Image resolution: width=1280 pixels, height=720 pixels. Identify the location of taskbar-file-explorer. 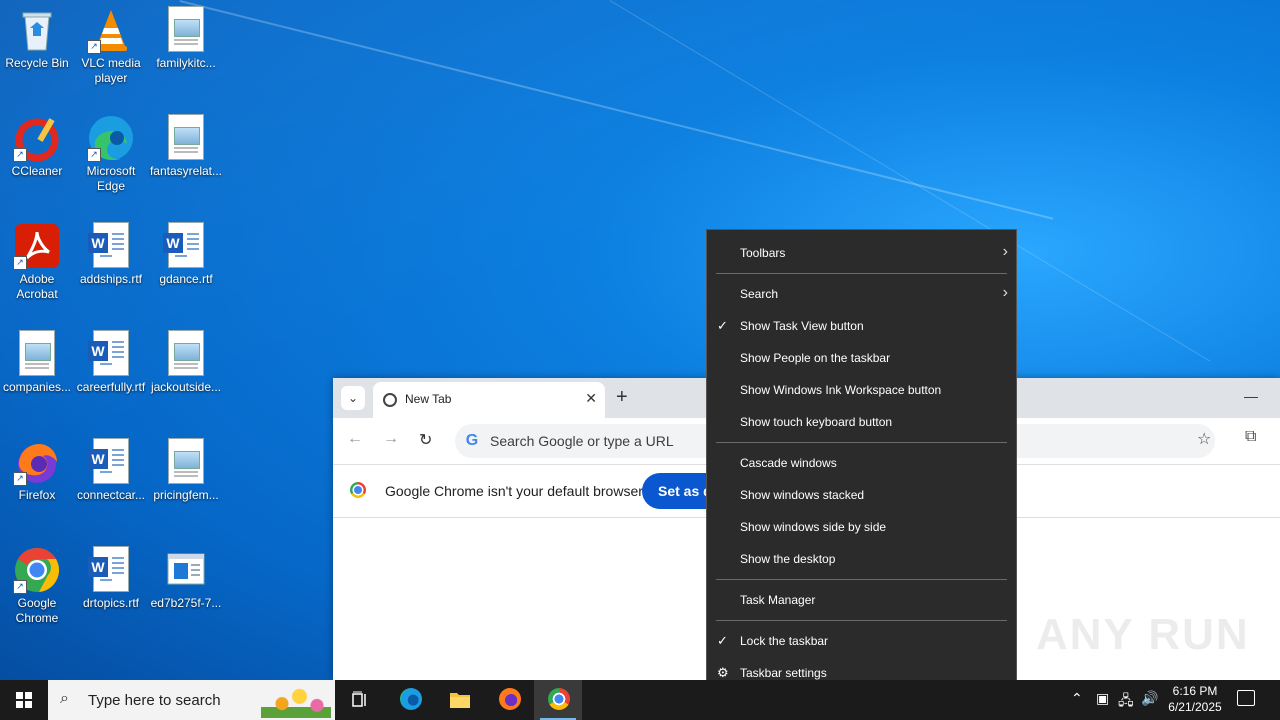
(460, 700).